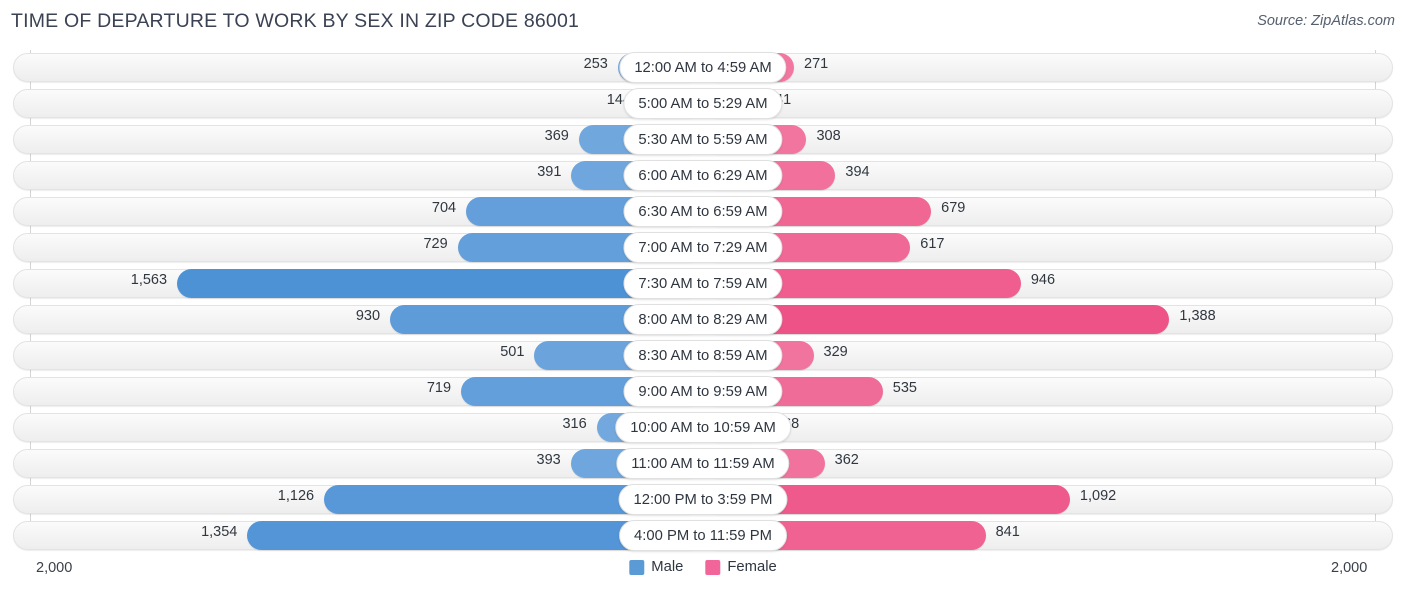 Image resolution: width=1406 pixels, height=595 pixels. I want to click on bar-value-female: 946, so click(1043, 280).